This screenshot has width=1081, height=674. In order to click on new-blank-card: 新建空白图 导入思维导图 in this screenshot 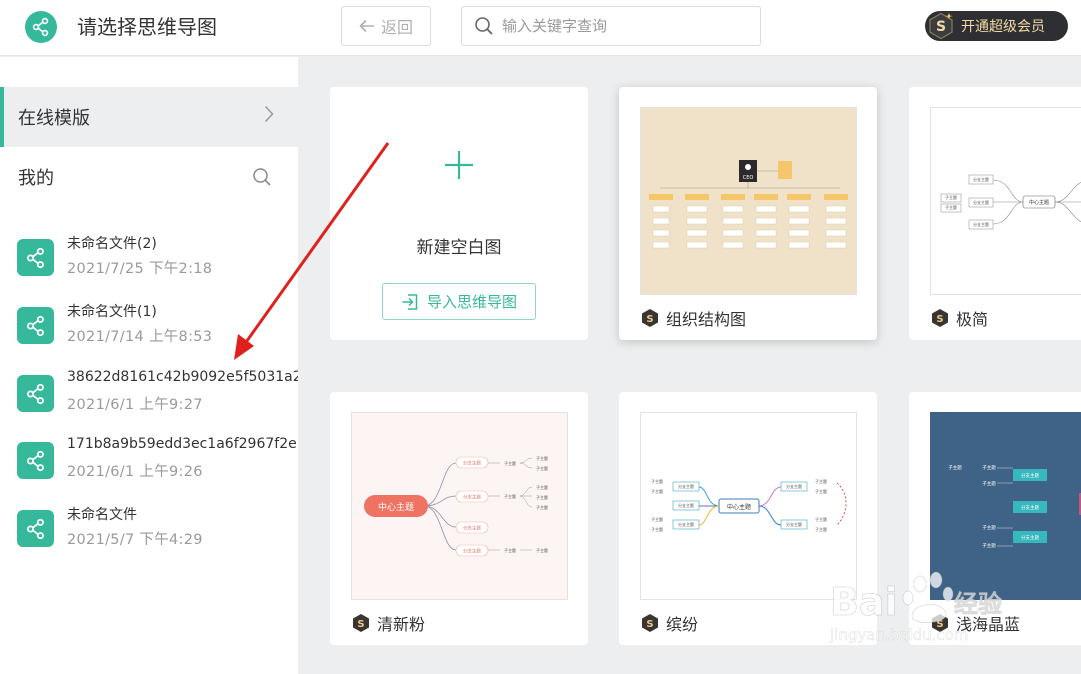, I will do `click(459, 213)`.